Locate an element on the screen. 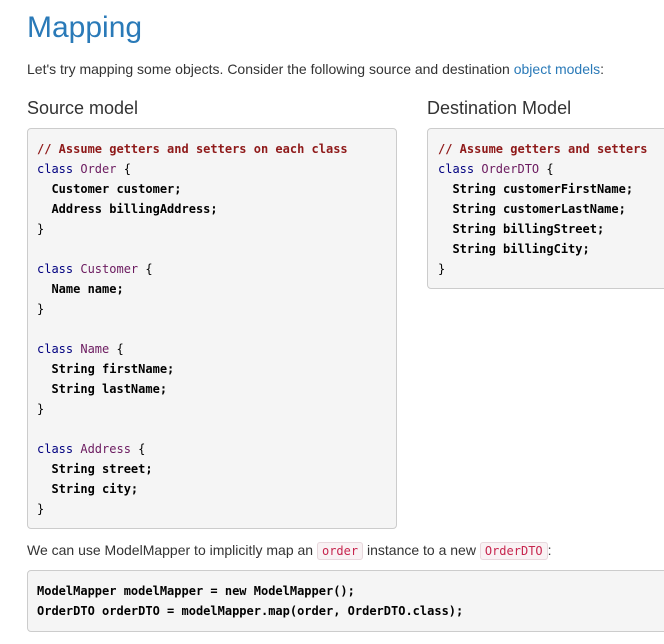  destination-model-heading: Destination Model is located at coordinates (499, 108).